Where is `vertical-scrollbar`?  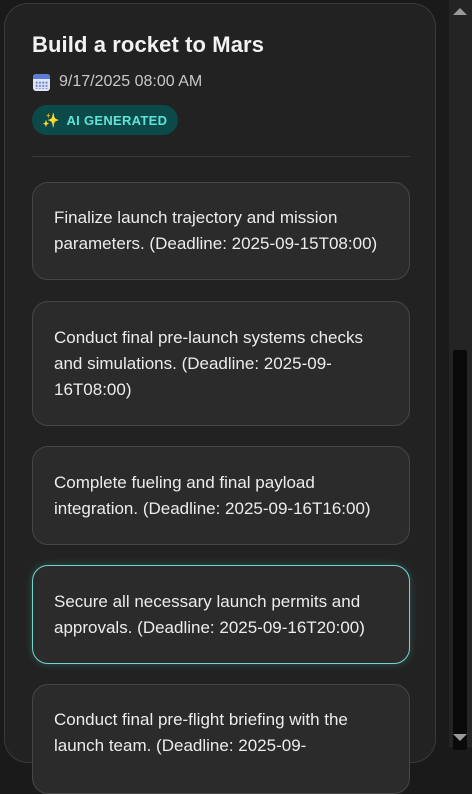
vertical-scrollbar is located at coordinates (460, 375).